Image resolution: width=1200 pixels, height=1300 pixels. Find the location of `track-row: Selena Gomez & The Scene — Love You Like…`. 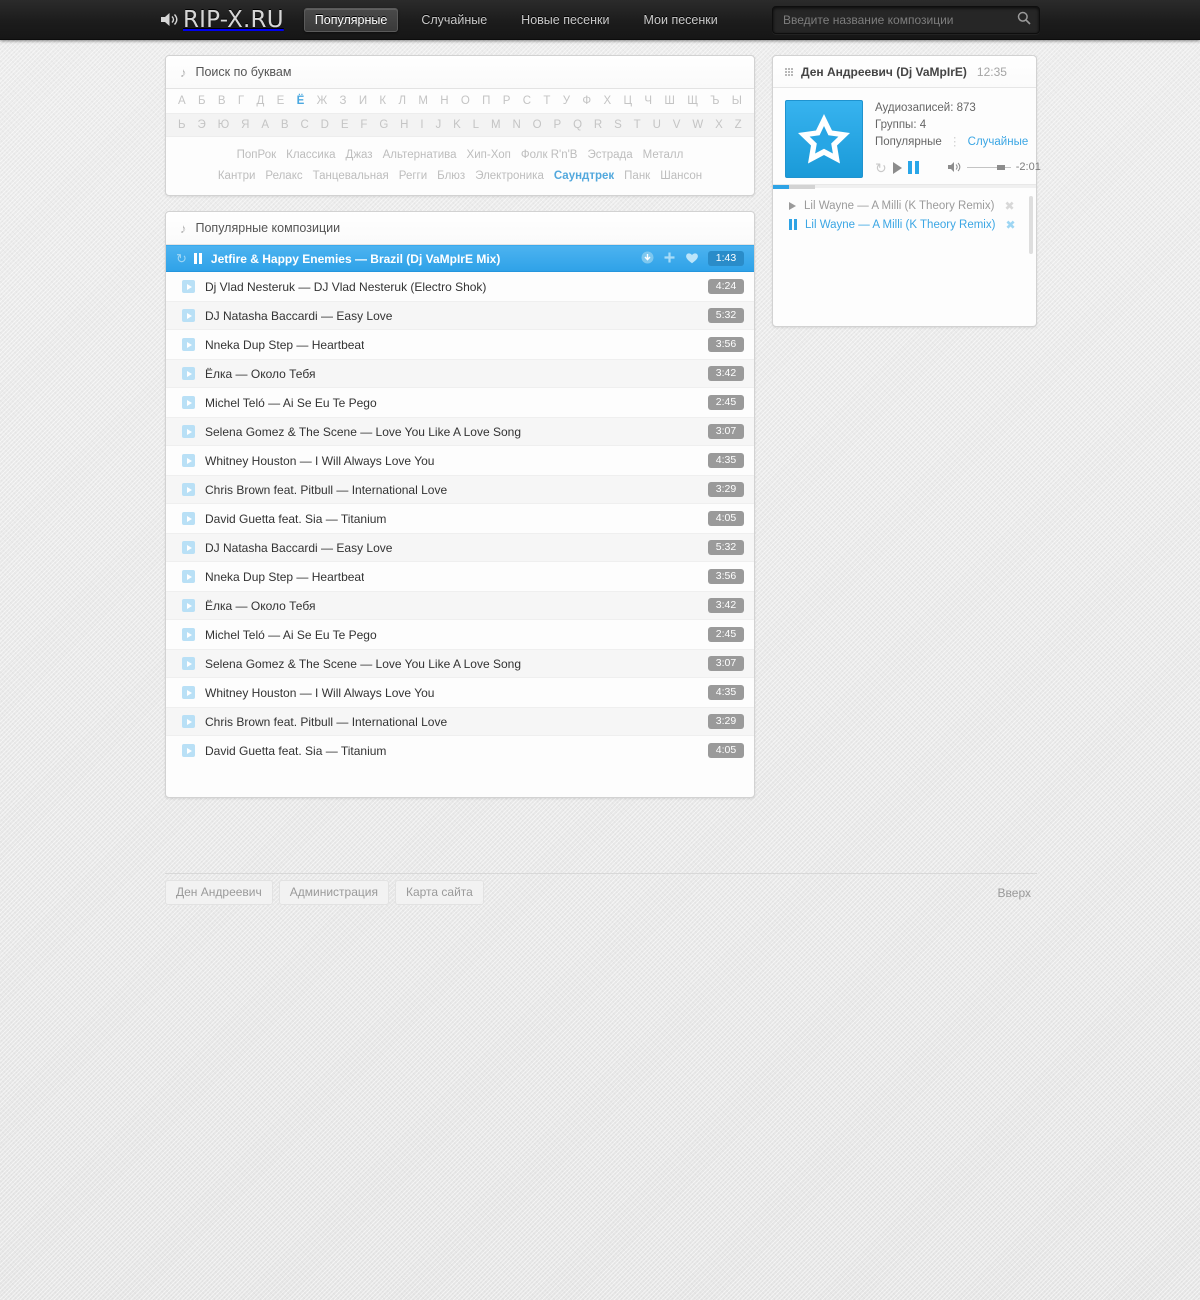

track-row: Selena Gomez & The Scene — Love You Like… is located at coordinates (460, 431).